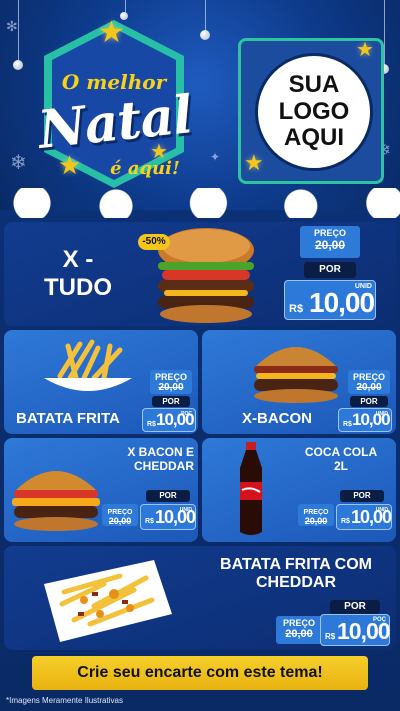 The width and height of the screenshot is (400, 711). Describe the element at coordinates (296, 375) in the screenshot. I see `bacon-burger-image` at that location.